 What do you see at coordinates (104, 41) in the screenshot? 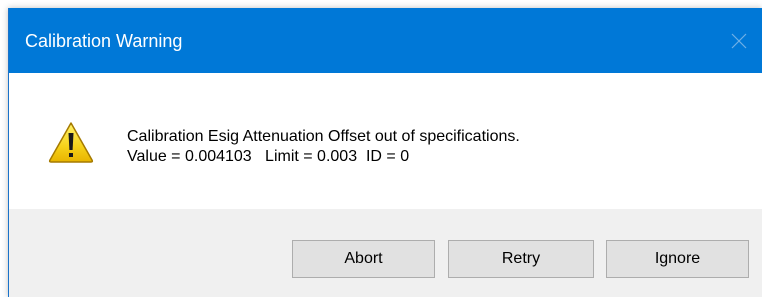
I see `window-title: Calibration Warning` at bounding box center [104, 41].